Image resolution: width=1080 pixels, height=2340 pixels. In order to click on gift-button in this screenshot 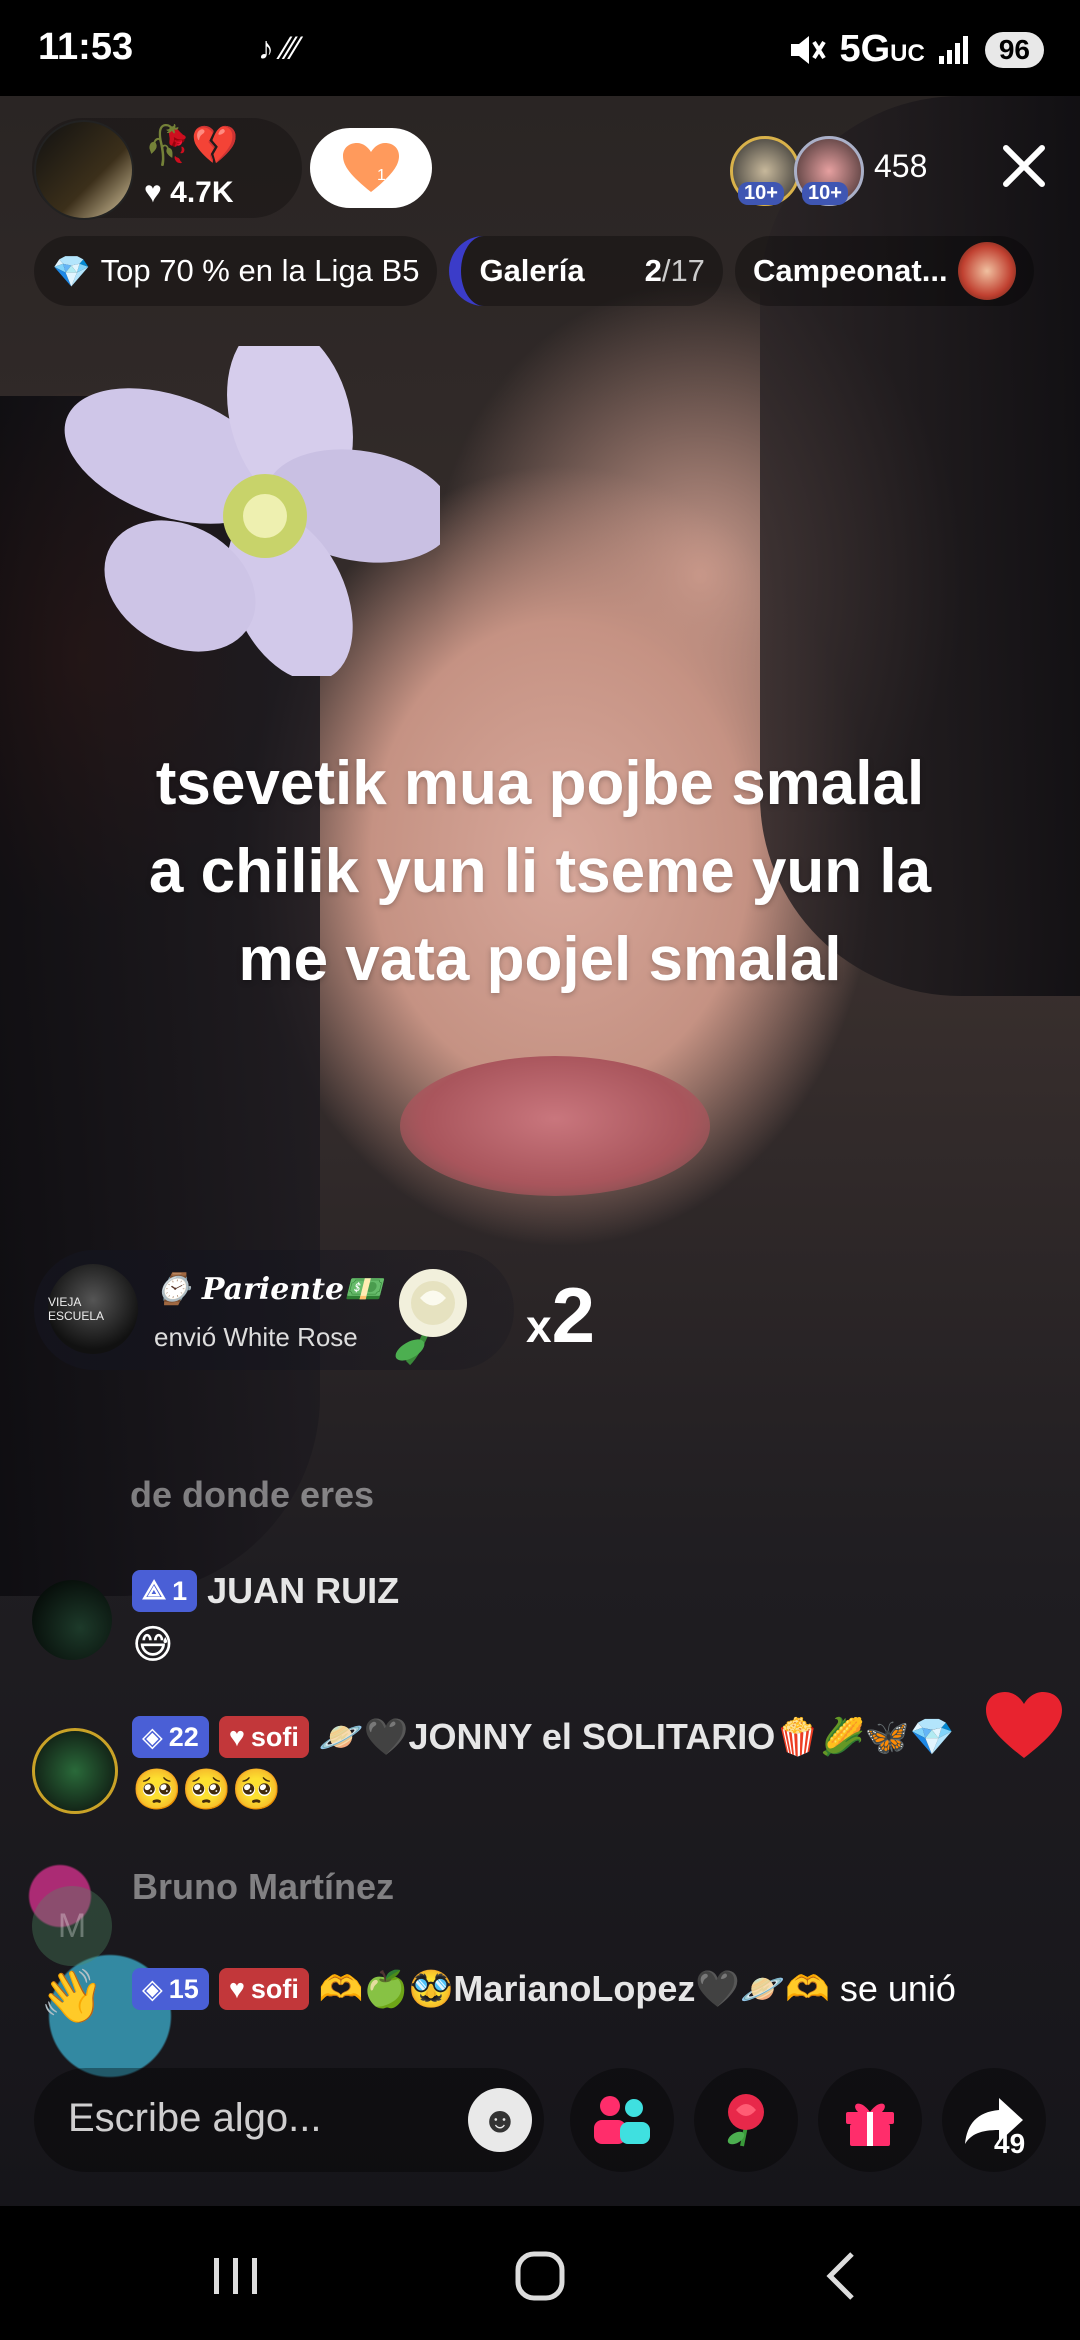, I will do `click(870, 2120)`.